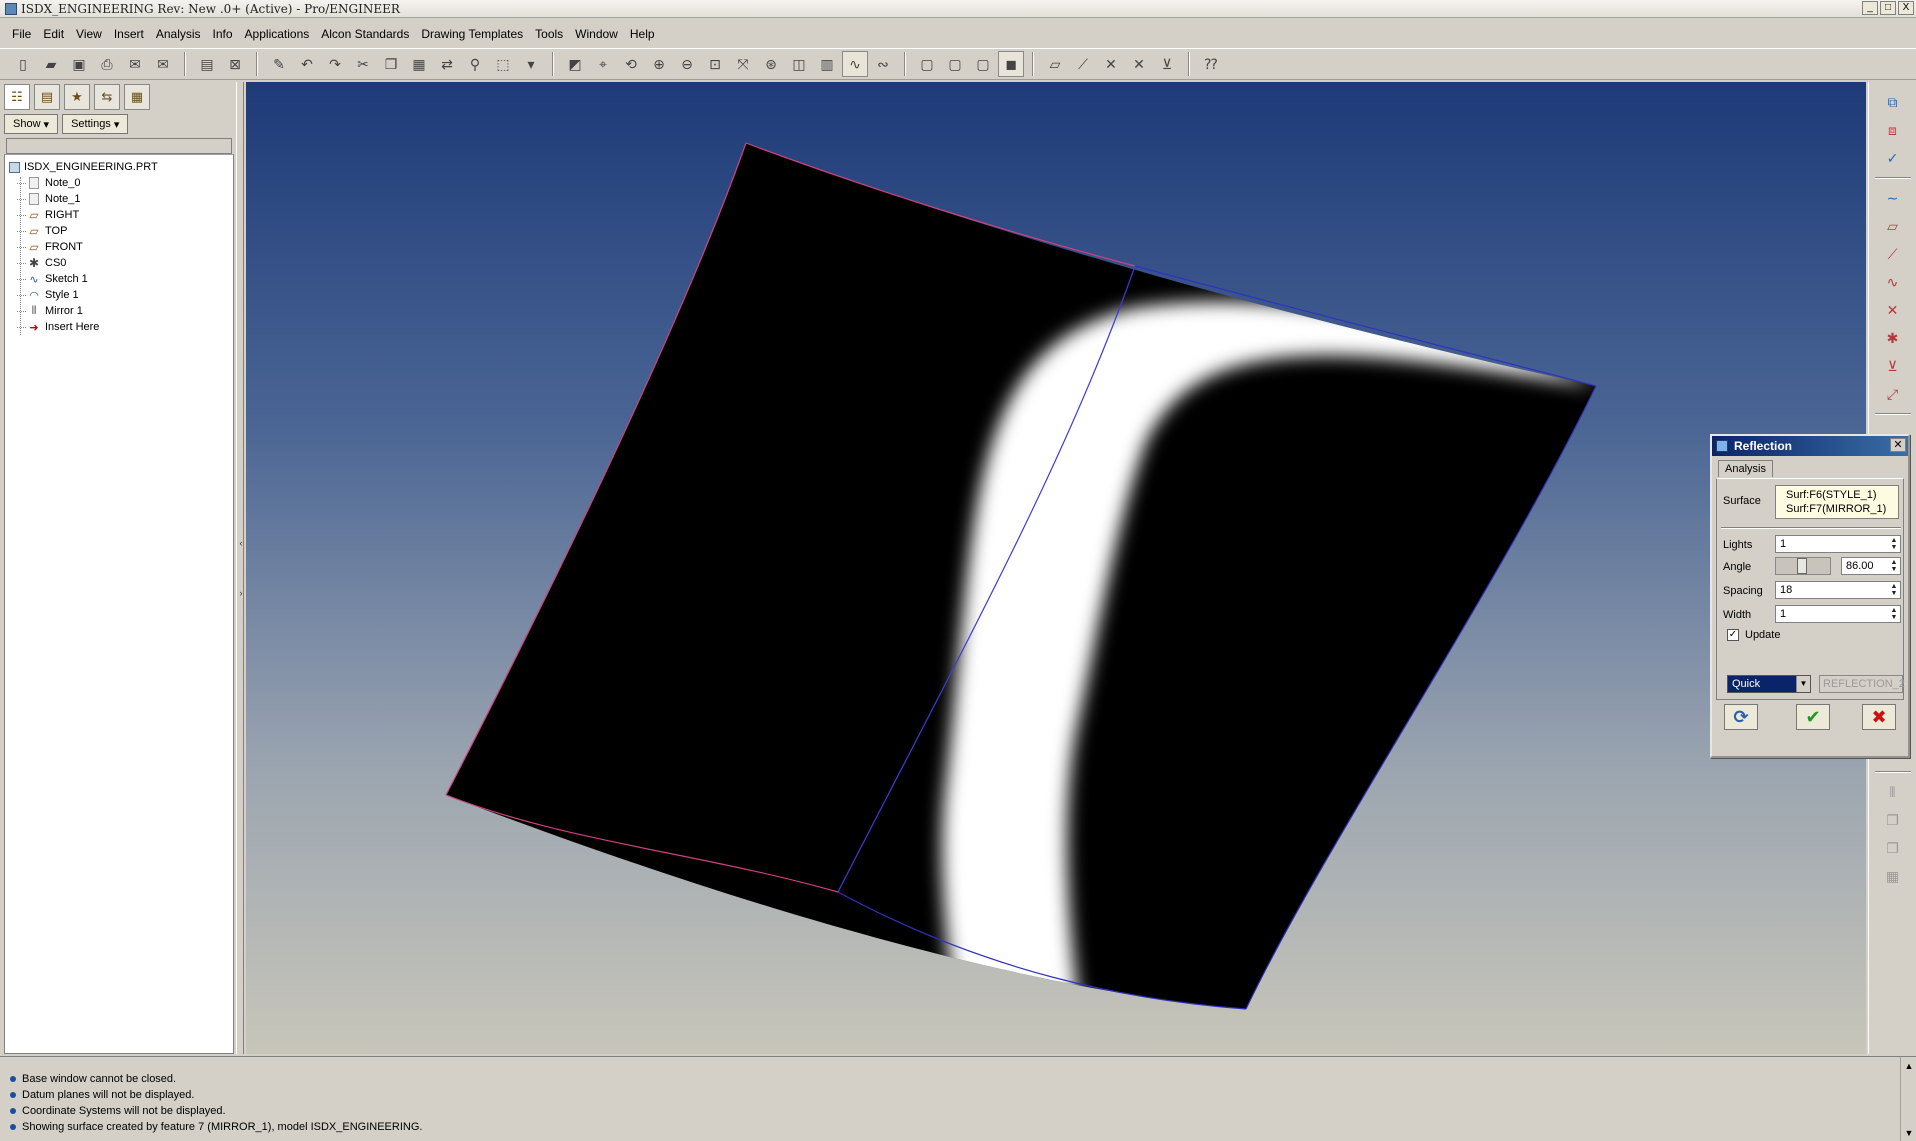 The width and height of the screenshot is (1916, 1141). I want to click on redo-icon: ↷, so click(335, 64).